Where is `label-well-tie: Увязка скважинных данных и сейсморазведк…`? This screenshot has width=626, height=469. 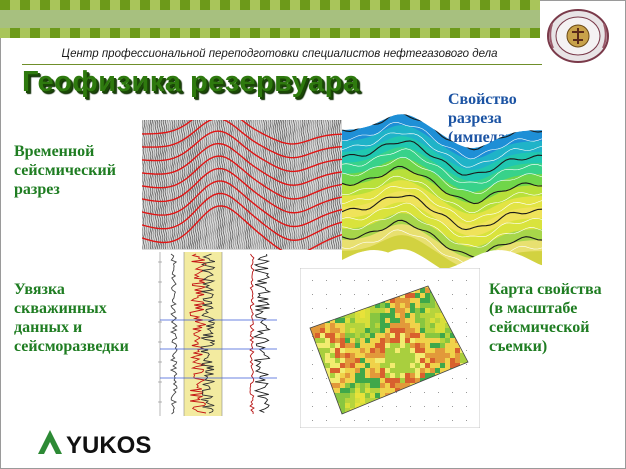 label-well-tie: Увязка скважинных данных и сейсморазведк… is located at coordinates (71, 318).